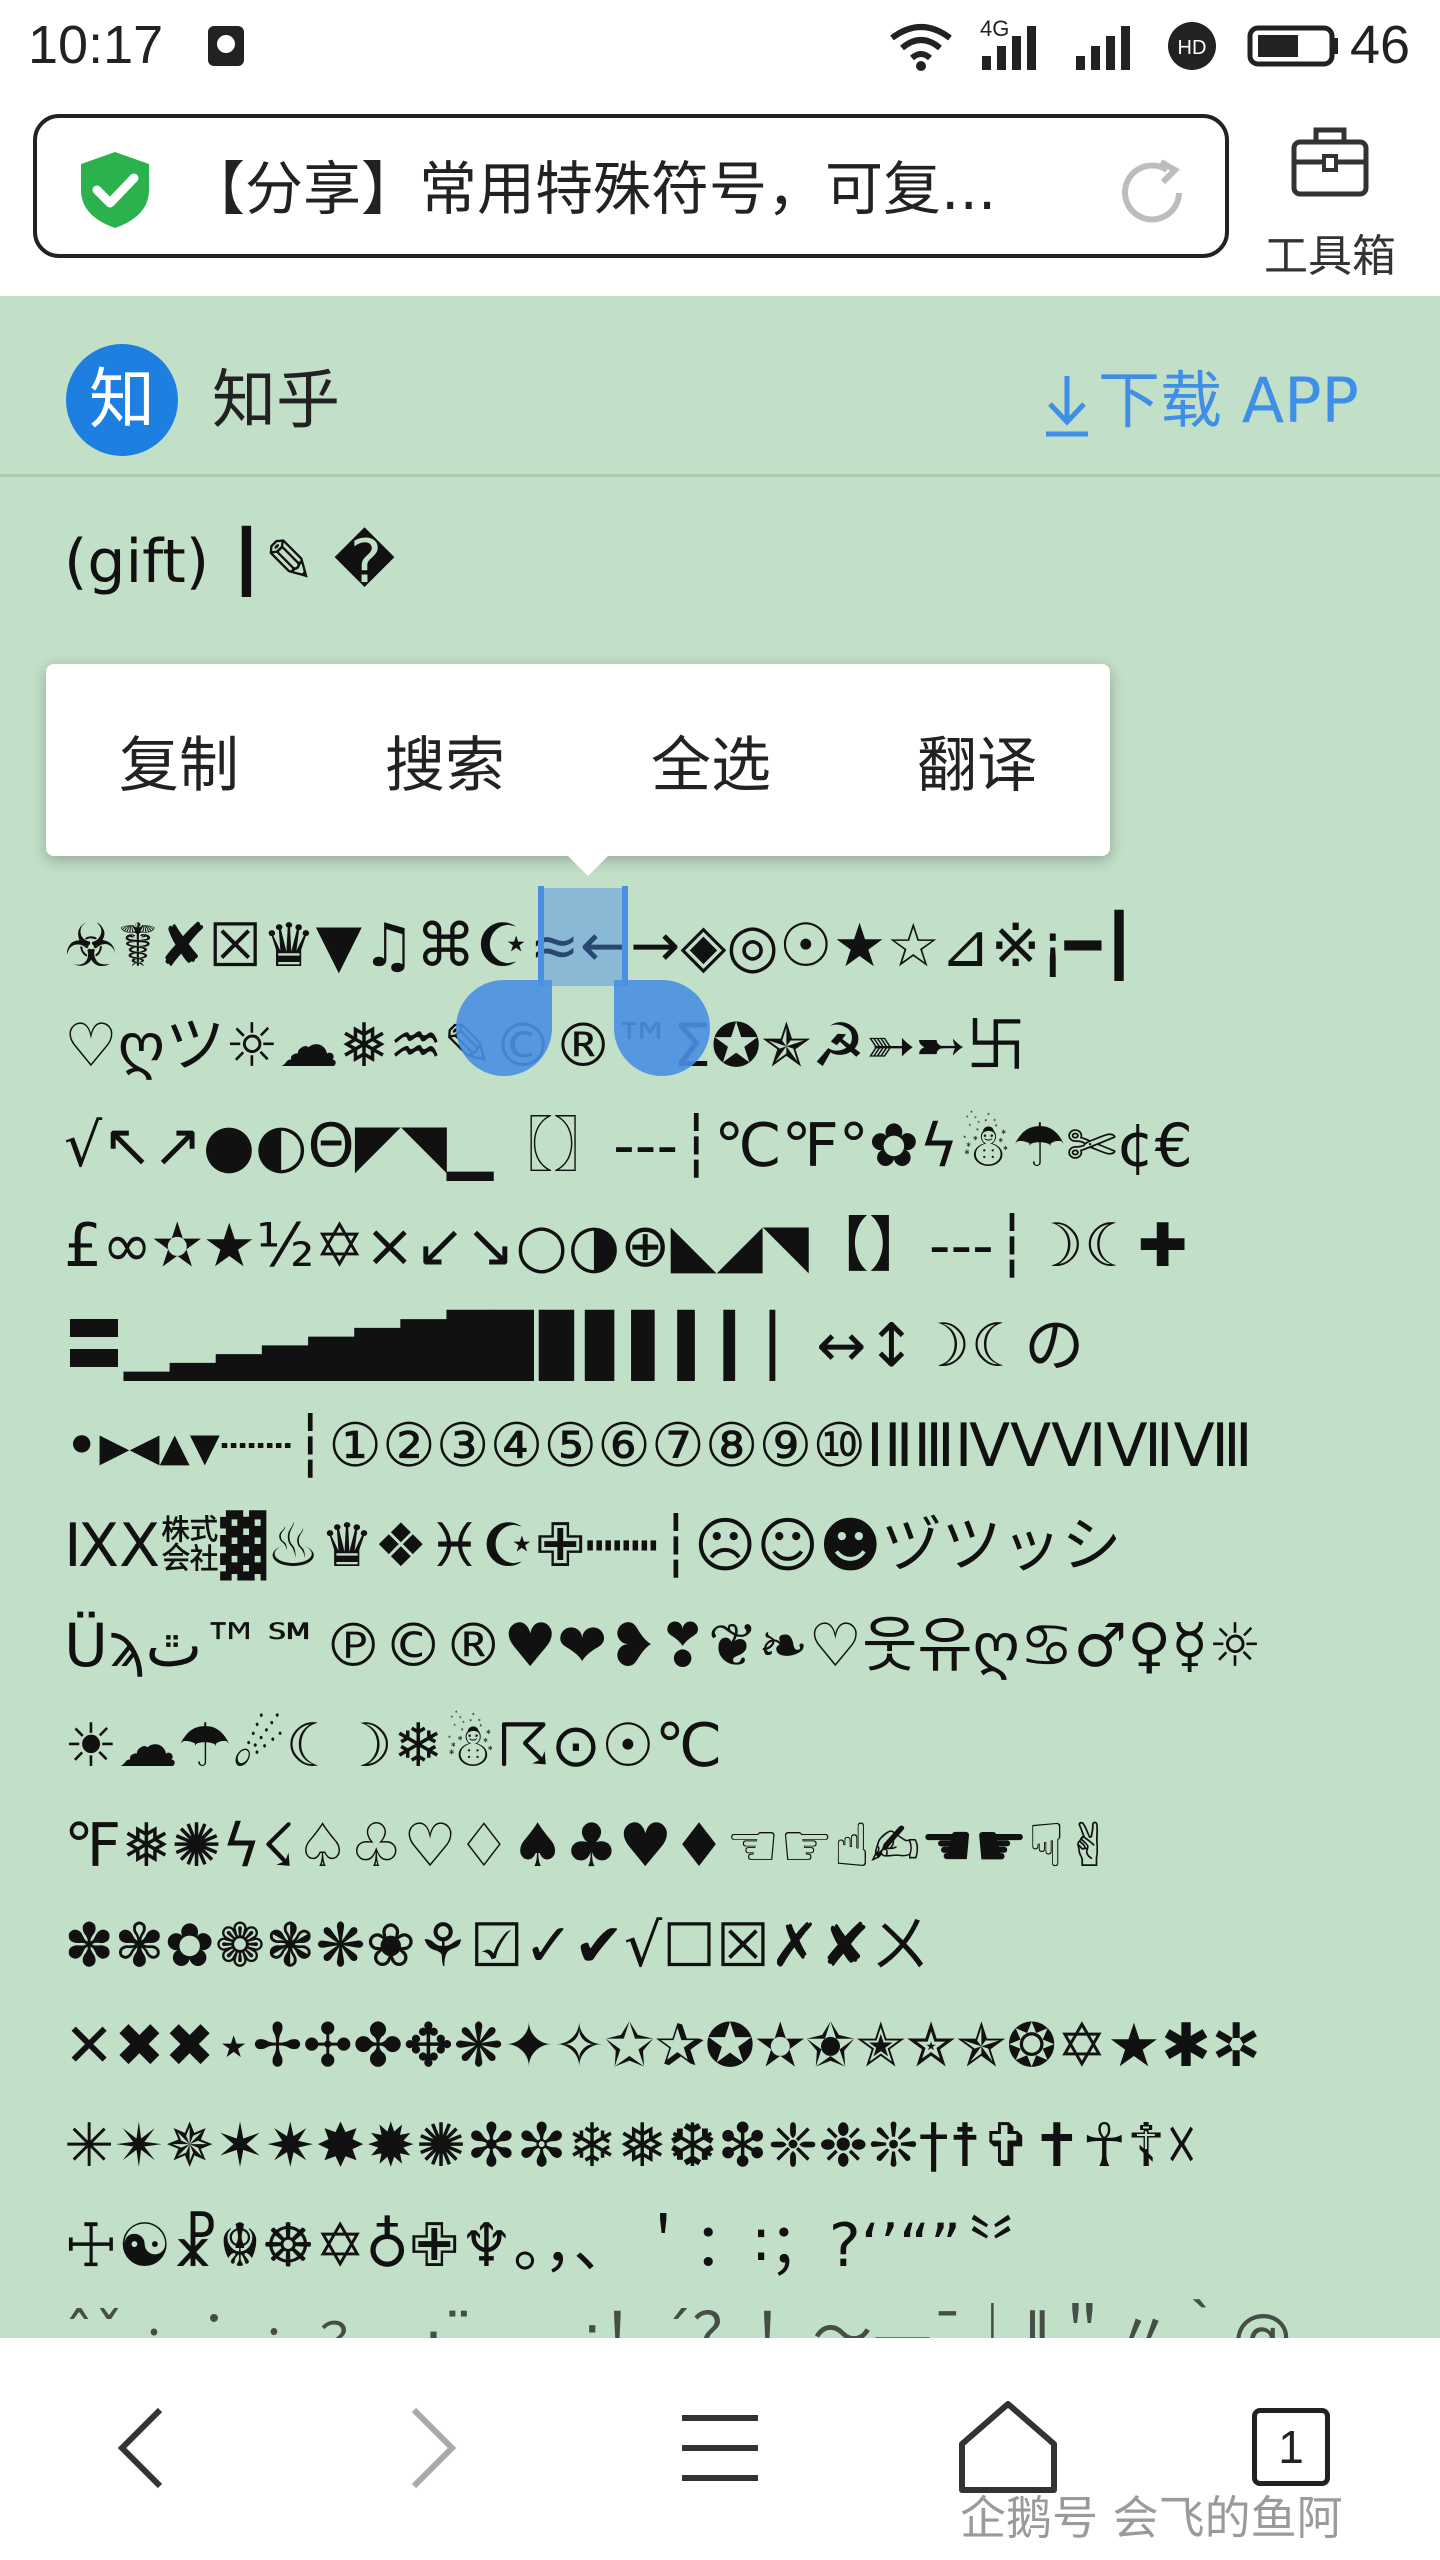 The width and height of the screenshot is (1440, 2560). I want to click on battery-icon, so click(1292, 46).